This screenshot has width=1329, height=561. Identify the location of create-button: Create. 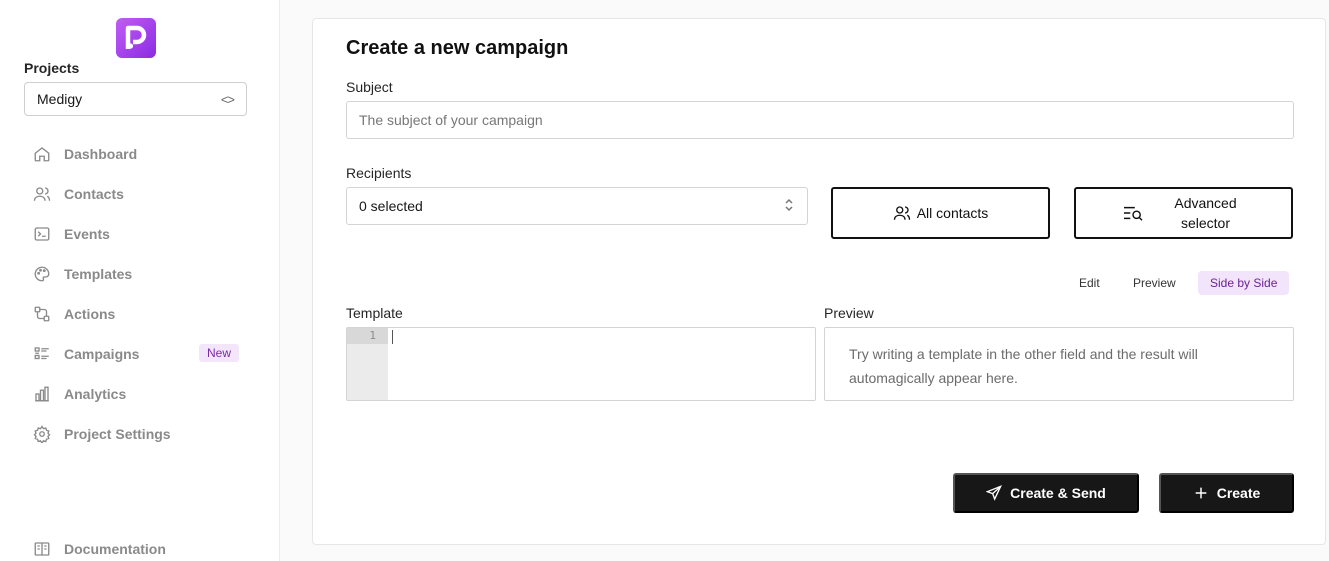
(1226, 493).